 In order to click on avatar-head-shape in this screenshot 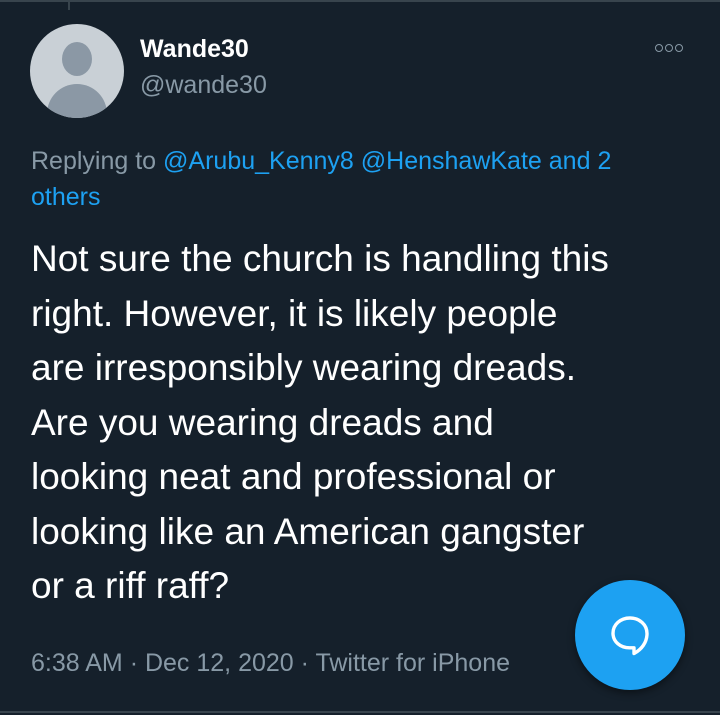, I will do `click(77, 59)`.